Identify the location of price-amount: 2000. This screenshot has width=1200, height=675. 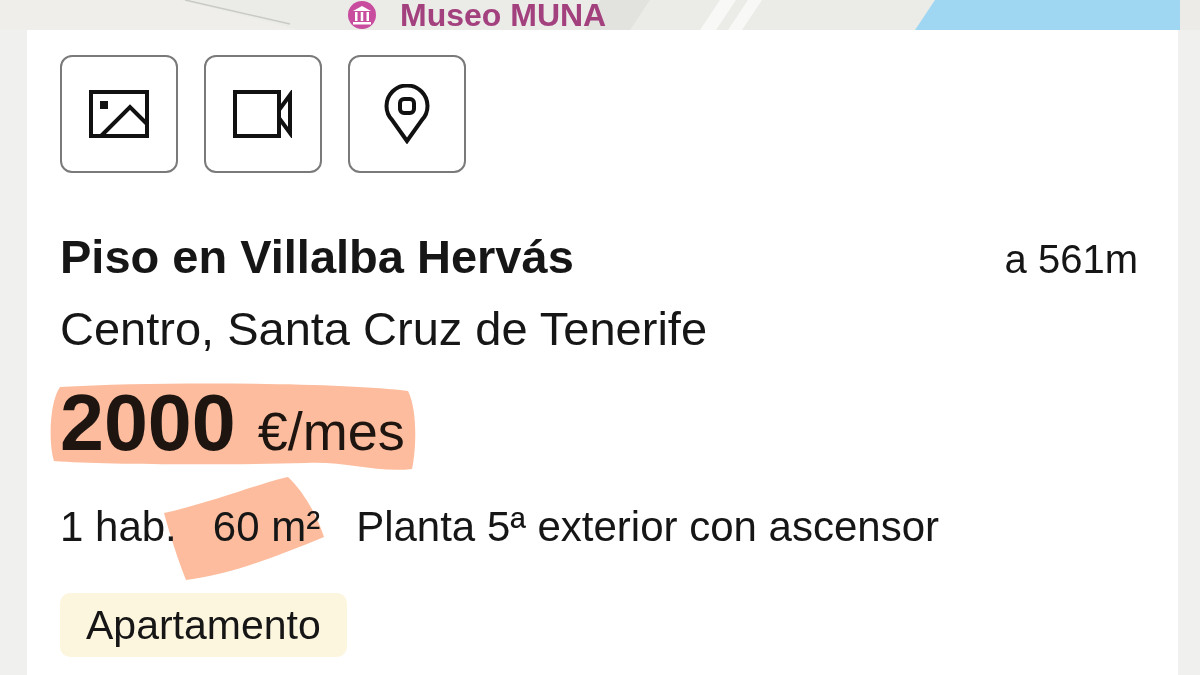
(148, 423).